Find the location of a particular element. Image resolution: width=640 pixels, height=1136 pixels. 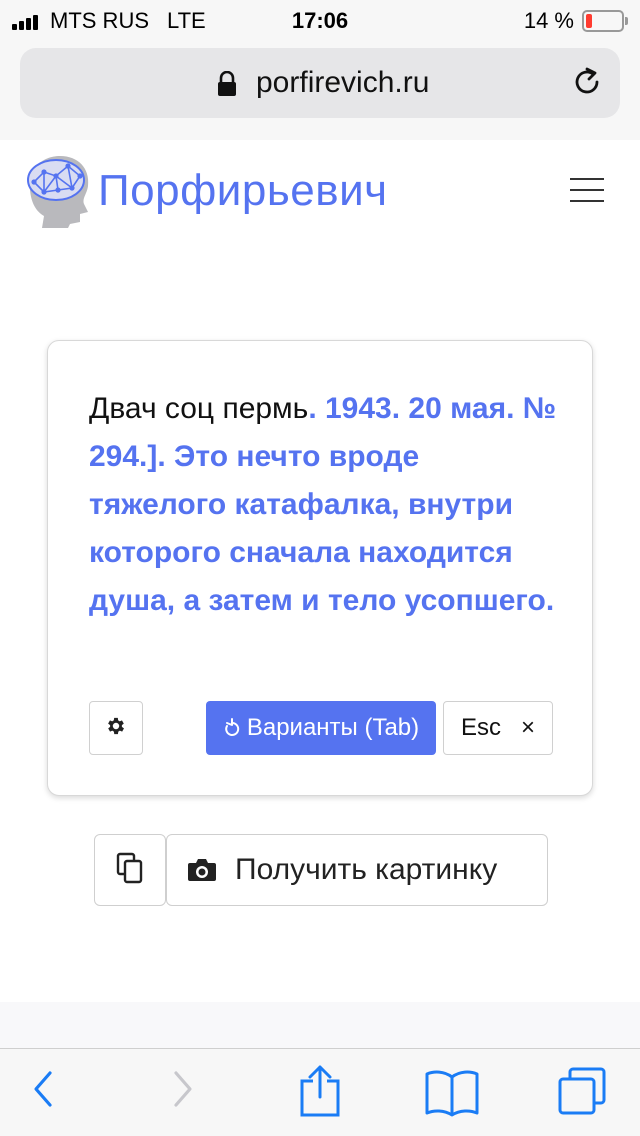

close-icon: × is located at coordinates (528, 727).